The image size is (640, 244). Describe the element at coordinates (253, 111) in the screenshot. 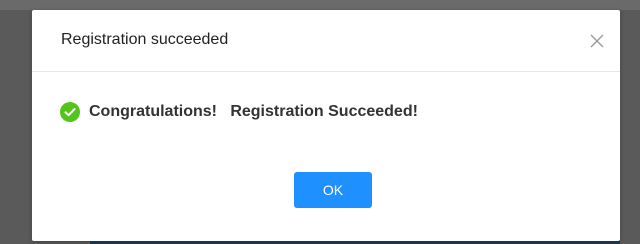

I see `success-message: Congratulations! Registration Succeeded!` at that location.